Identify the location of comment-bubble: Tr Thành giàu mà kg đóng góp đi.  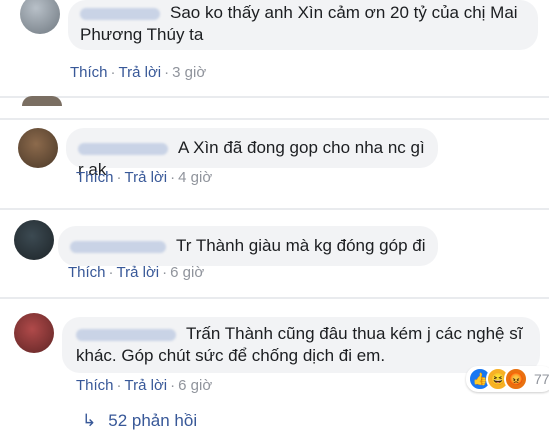
(248, 246).